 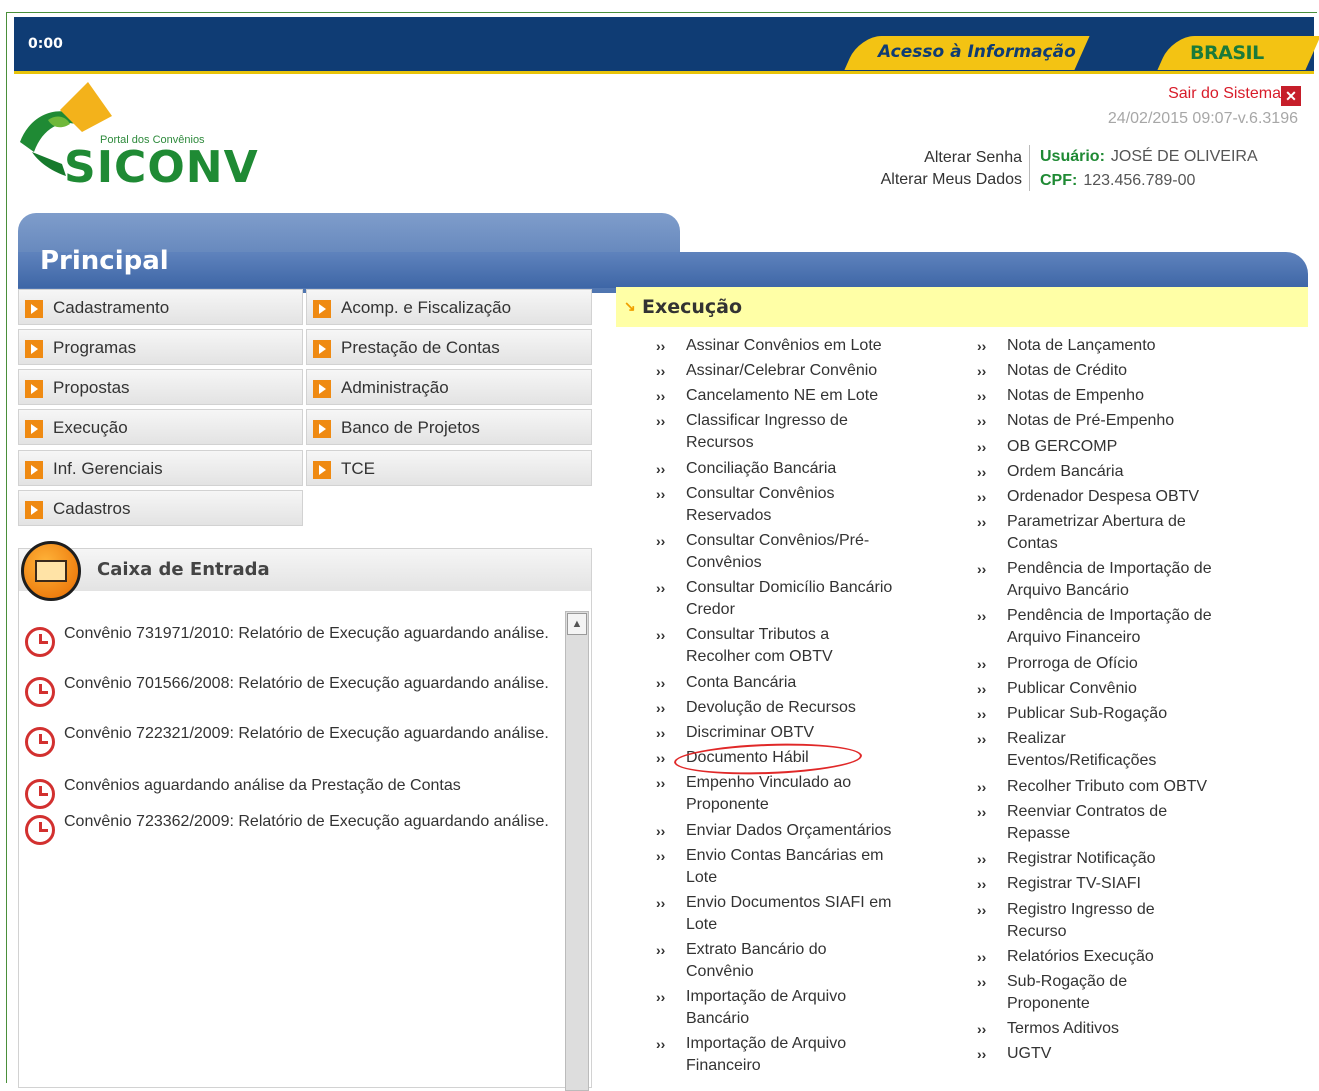 I want to click on principal-bar, so click(x=663, y=270).